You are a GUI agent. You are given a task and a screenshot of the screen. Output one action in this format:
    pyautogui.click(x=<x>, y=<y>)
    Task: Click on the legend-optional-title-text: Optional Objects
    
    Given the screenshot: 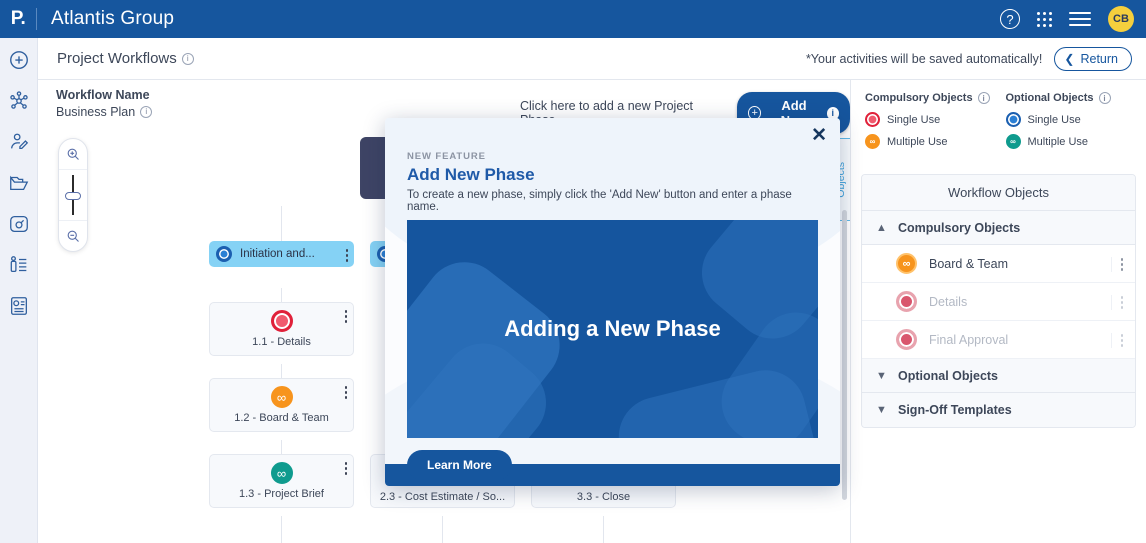 What is the action you would take?
    pyautogui.click(x=1049, y=98)
    